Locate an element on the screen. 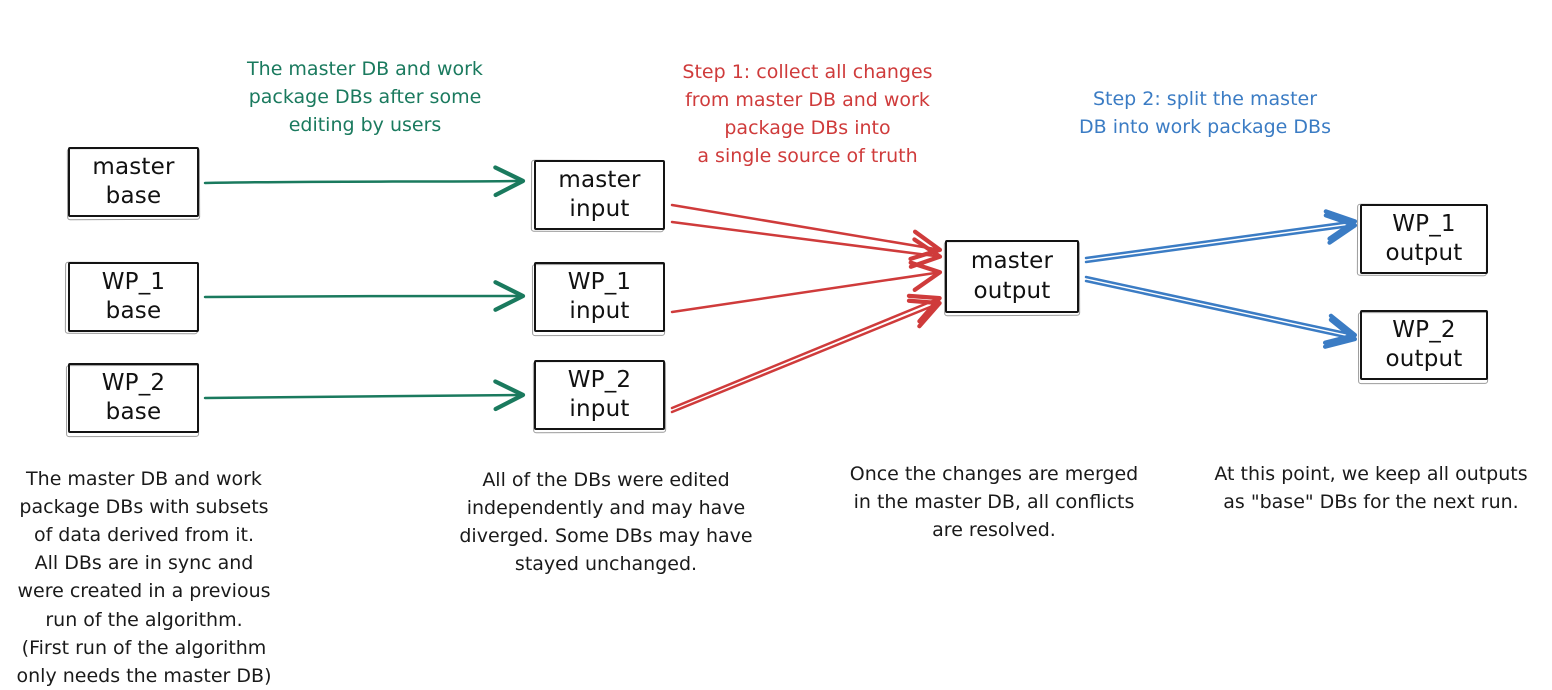 The width and height of the screenshot is (1552, 690). node-master-output: master output is located at coordinates (1012, 276).